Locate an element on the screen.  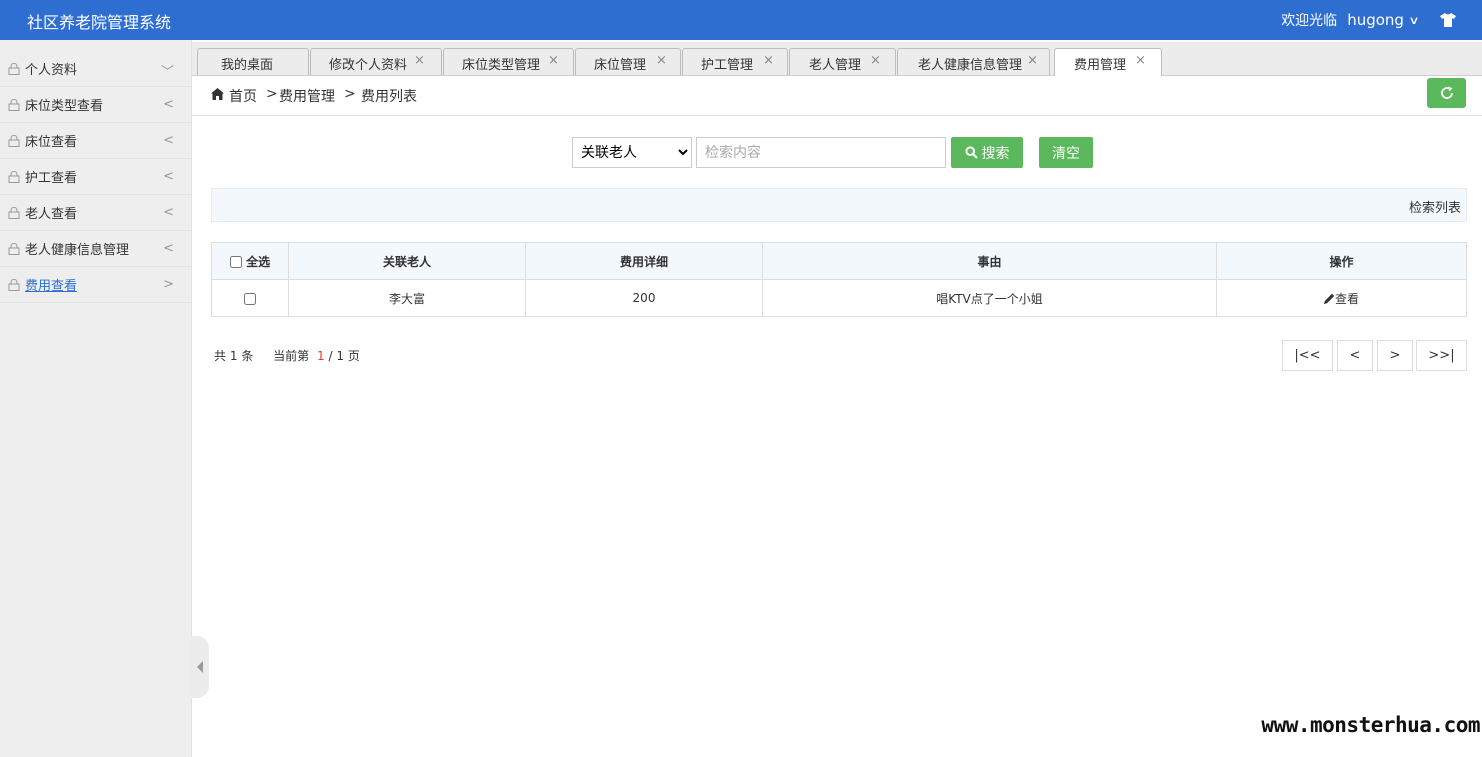
row-select-cell is located at coordinates (250, 298).